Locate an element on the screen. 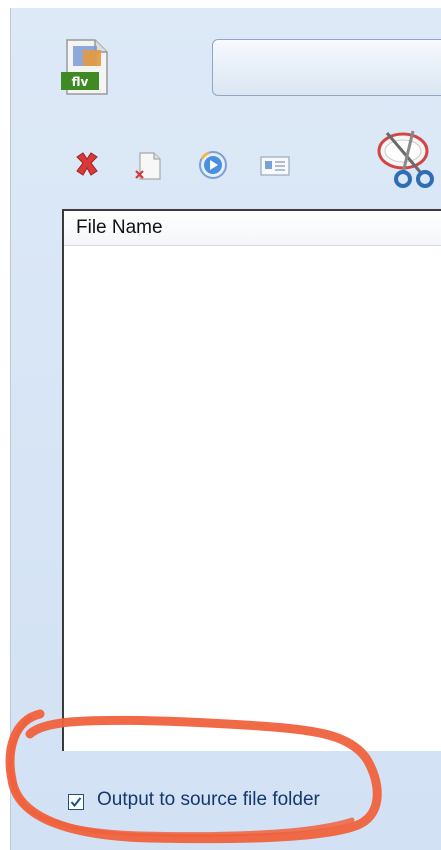 This screenshot has height=850, width=441. column-header-file-name: File Name is located at coordinates (119, 228).